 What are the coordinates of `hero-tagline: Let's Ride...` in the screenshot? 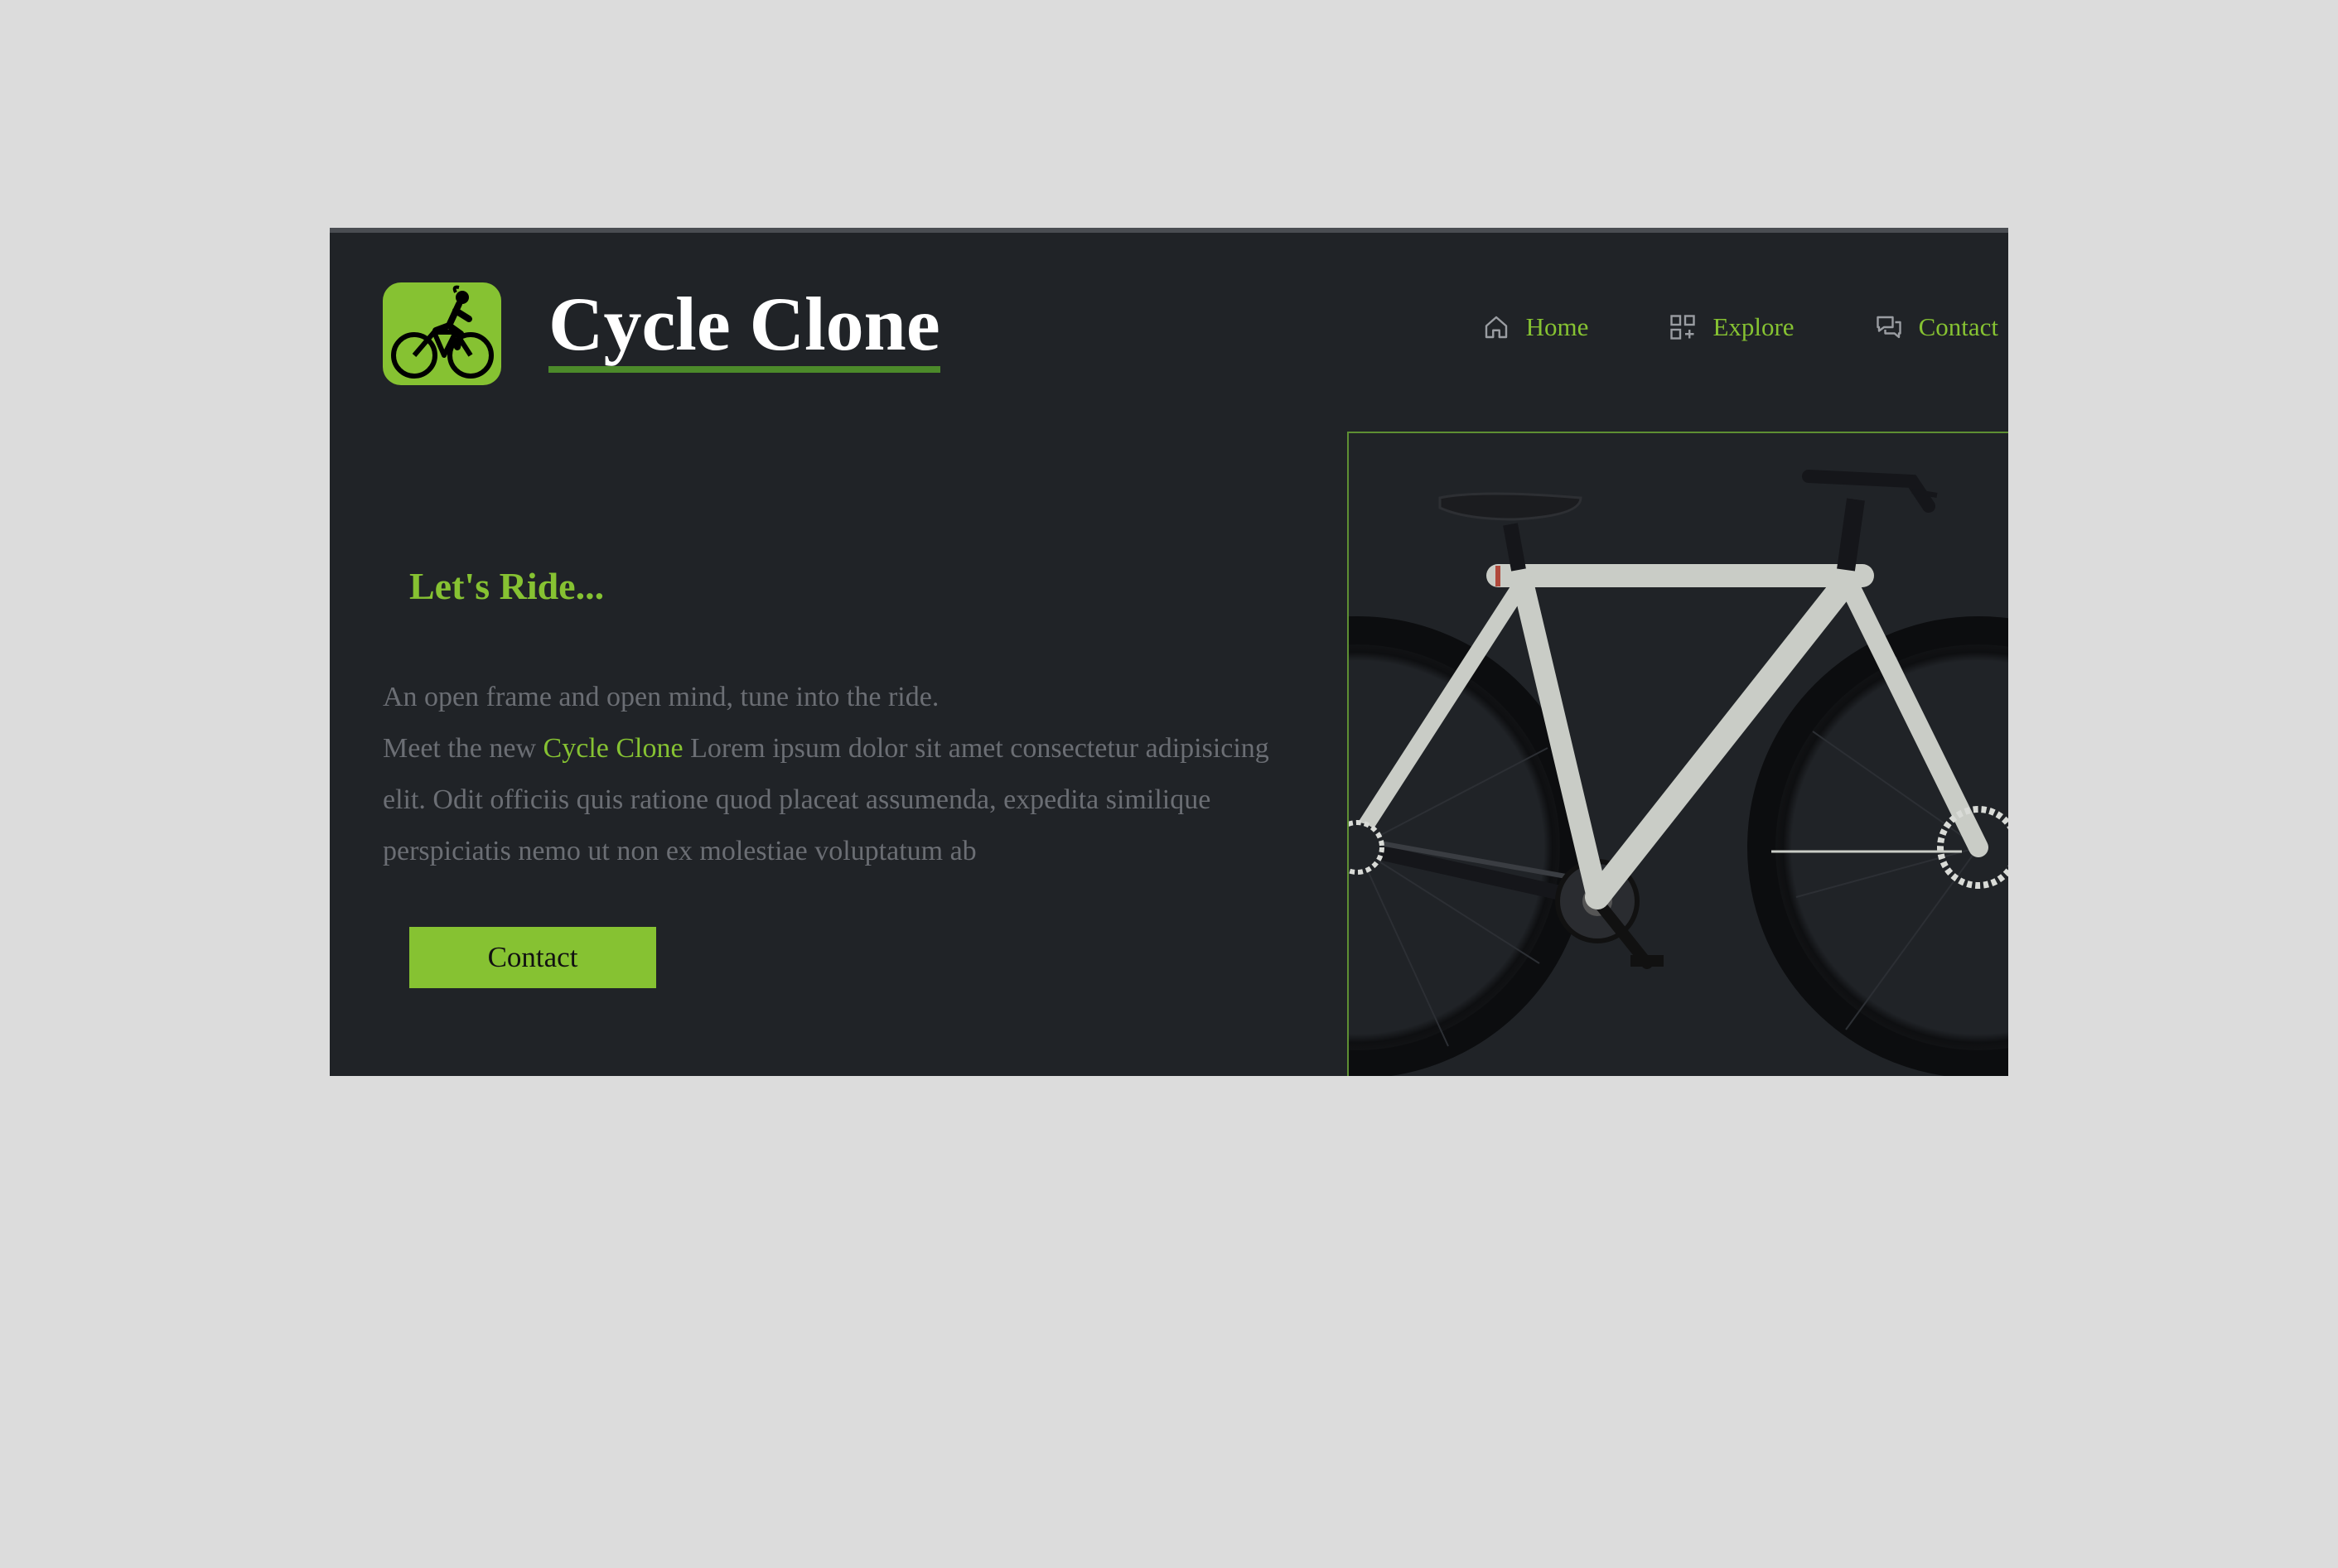 It's located at (507, 586).